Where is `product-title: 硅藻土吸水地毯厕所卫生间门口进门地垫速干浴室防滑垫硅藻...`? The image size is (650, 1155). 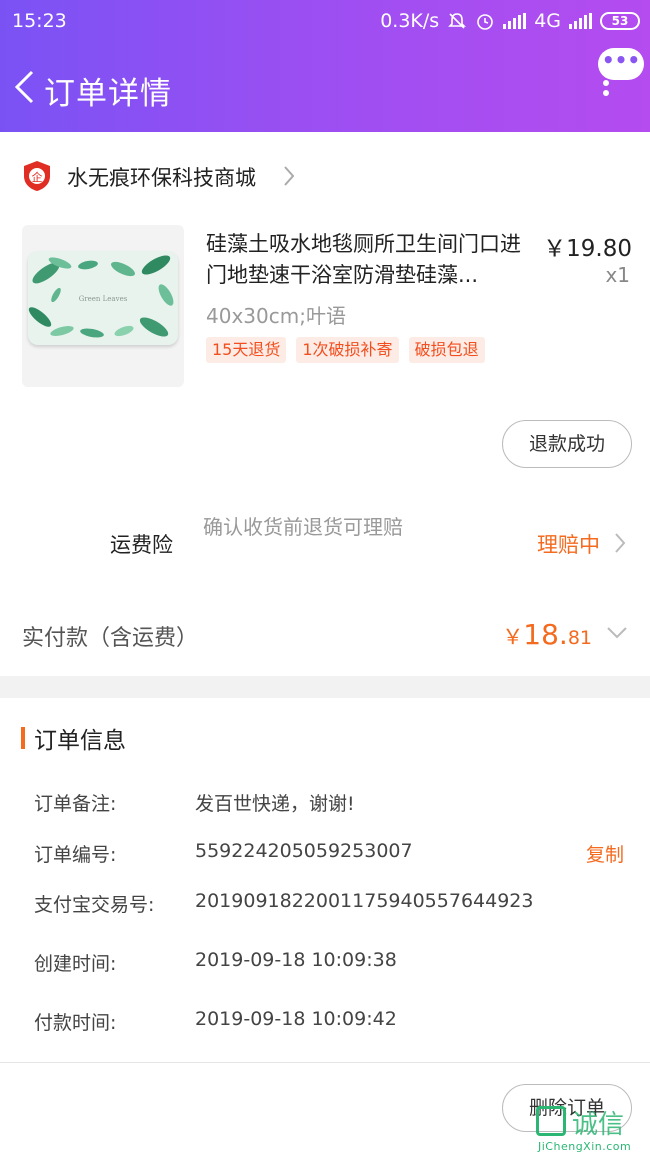 product-title: 硅藻土吸水地毯厕所卫生间门口进门地垫速干浴室防滑垫硅藻... is located at coordinates (371, 260).